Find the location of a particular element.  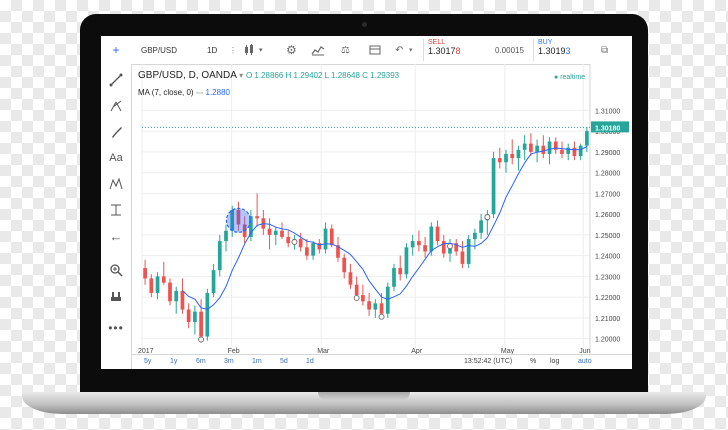

ma-legend: MA (7, close, 0) ▫▫▫ 1.2880 is located at coordinates (184, 92).